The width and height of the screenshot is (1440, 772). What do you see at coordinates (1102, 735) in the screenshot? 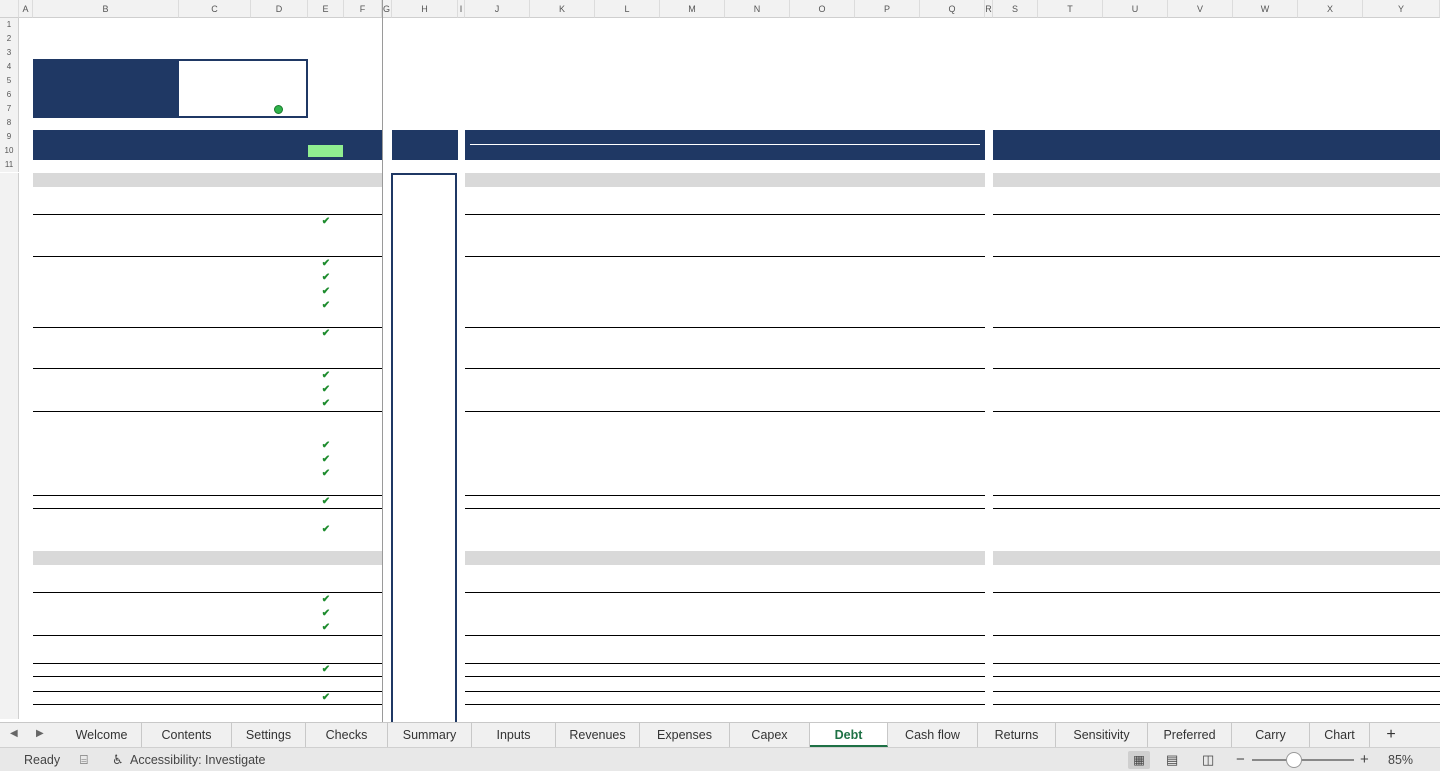
I see `sheet-tab-sensitivity: Sensitivity` at bounding box center [1102, 735].